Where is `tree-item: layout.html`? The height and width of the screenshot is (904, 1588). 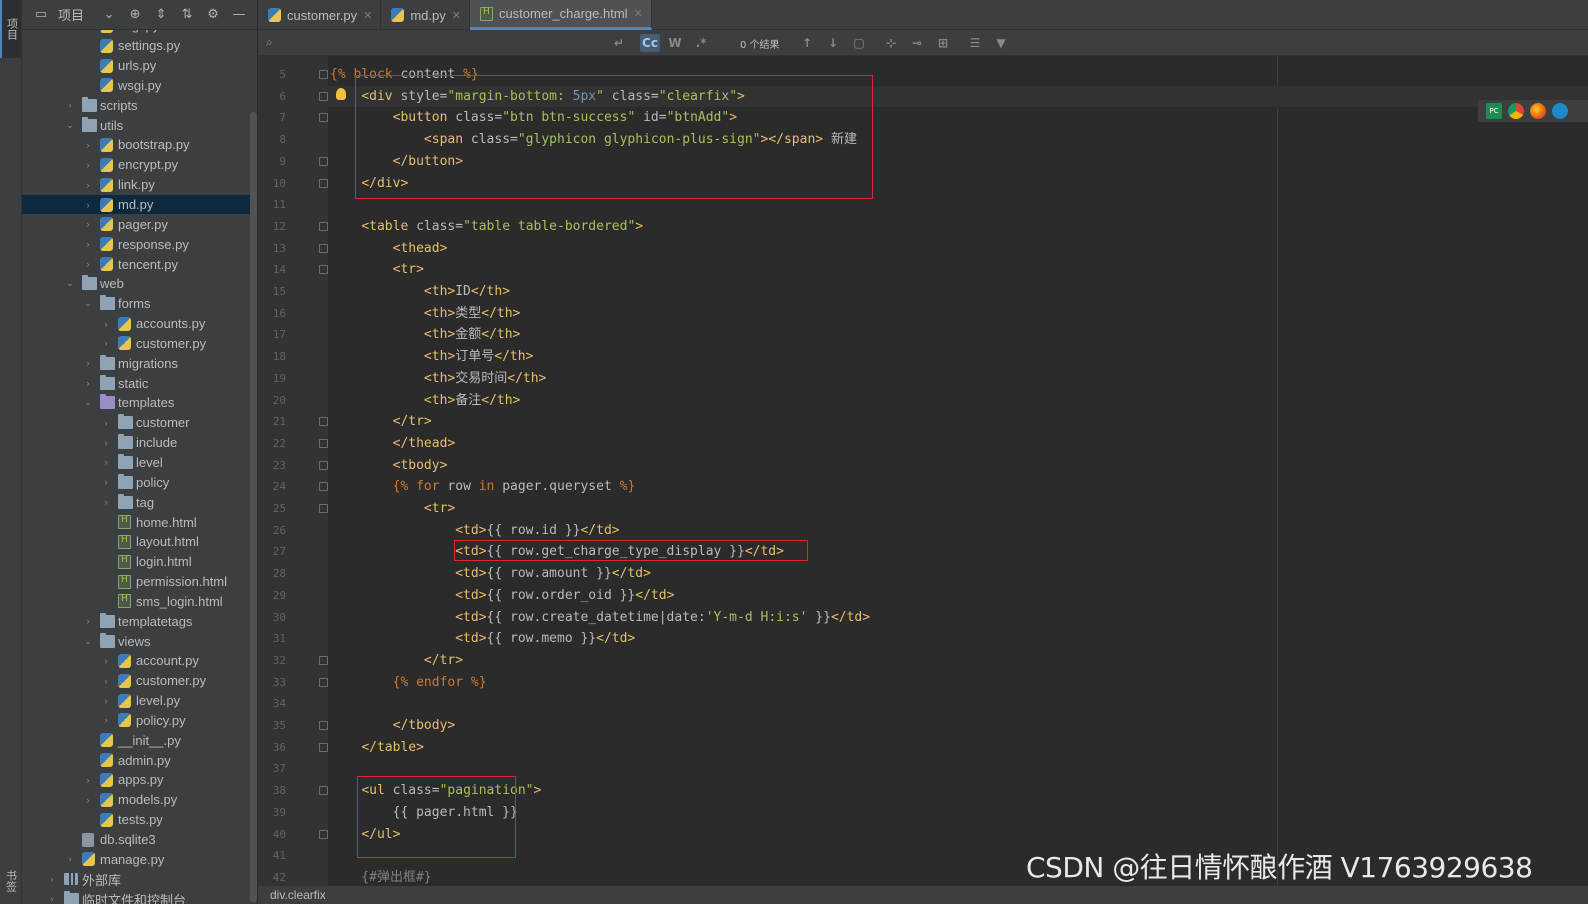
tree-item: layout.html is located at coordinates (137, 542).